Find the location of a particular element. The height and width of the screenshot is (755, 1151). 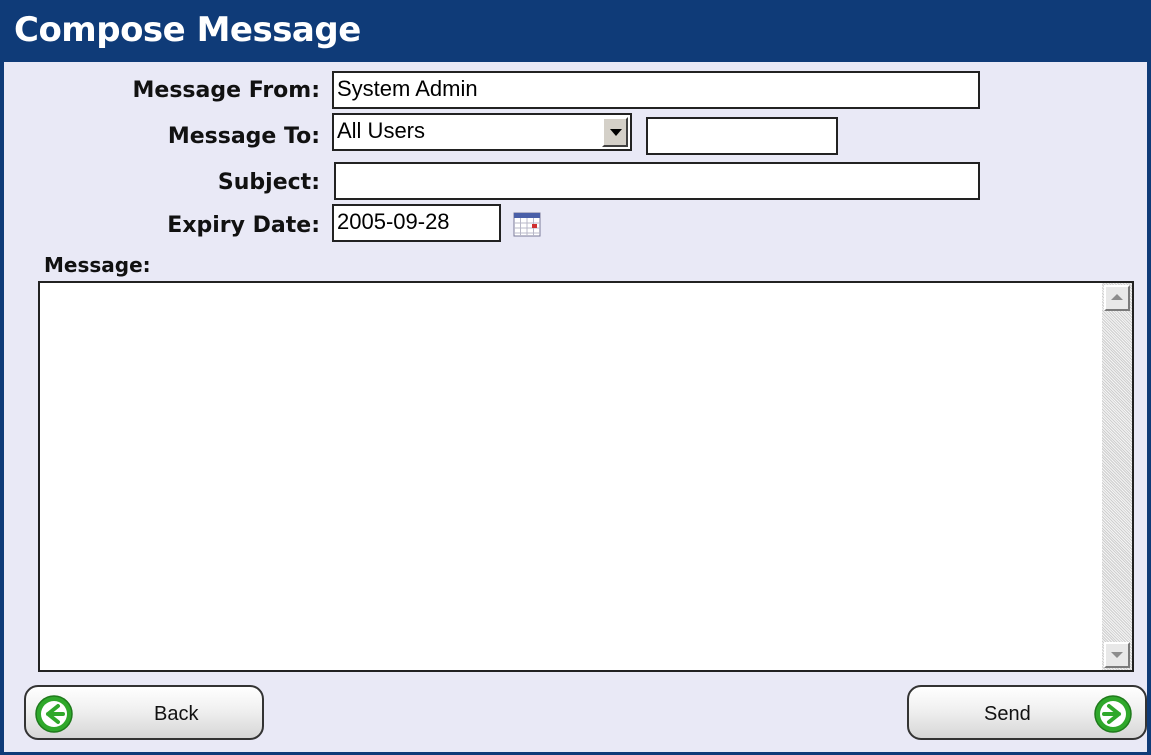

send-button-label: Send is located at coordinates (1007, 714).